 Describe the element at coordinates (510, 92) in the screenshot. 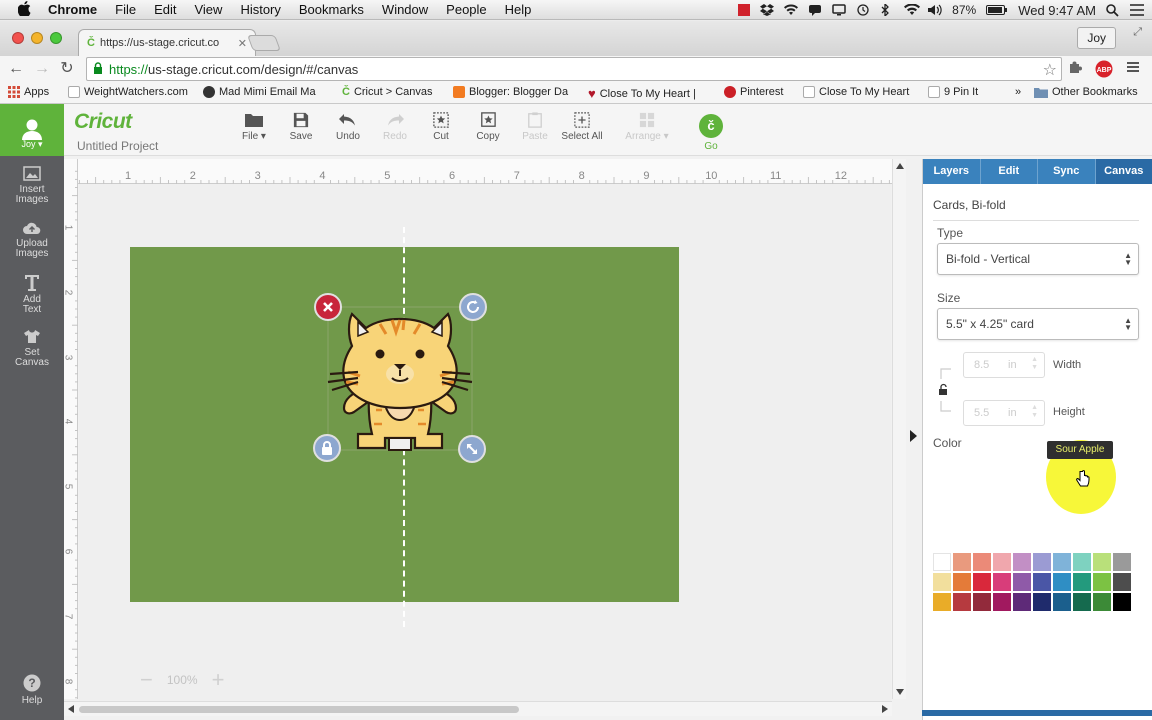

I see `bookmark-blogger: Blogger: Blogger Da` at that location.